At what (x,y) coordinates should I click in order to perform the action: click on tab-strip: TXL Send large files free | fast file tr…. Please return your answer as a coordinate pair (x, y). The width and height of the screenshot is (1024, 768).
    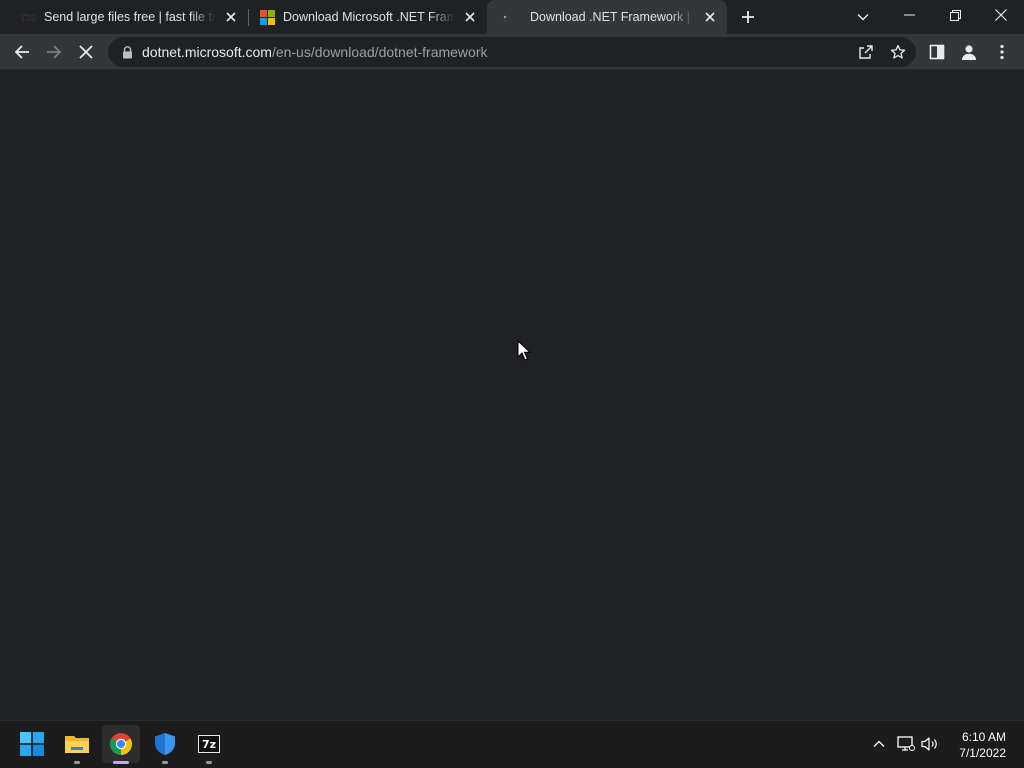
    Looking at the image, I should click on (512, 17).